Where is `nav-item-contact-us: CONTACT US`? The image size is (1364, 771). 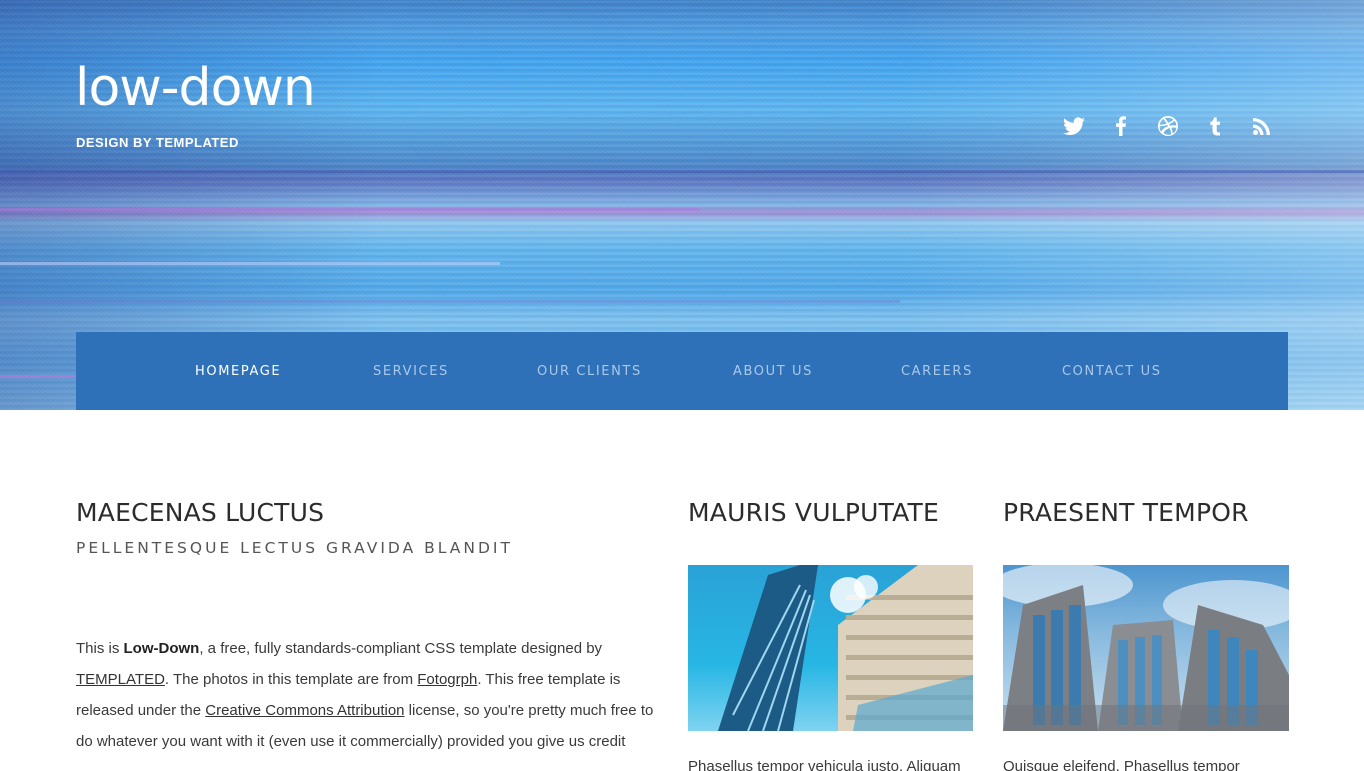 nav-item-contact-us: CONTACT US is located at coordinates (1112, 371).